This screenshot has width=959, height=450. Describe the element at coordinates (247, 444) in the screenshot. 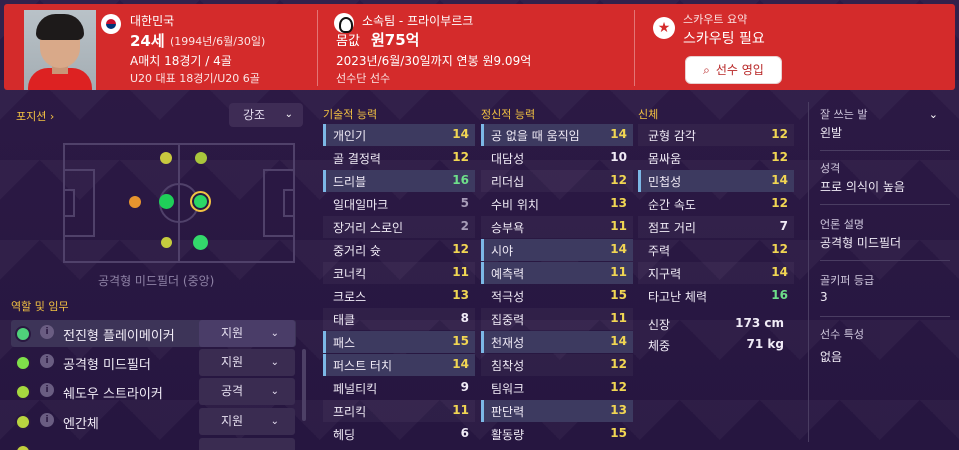

I see `duty-select` at that location.